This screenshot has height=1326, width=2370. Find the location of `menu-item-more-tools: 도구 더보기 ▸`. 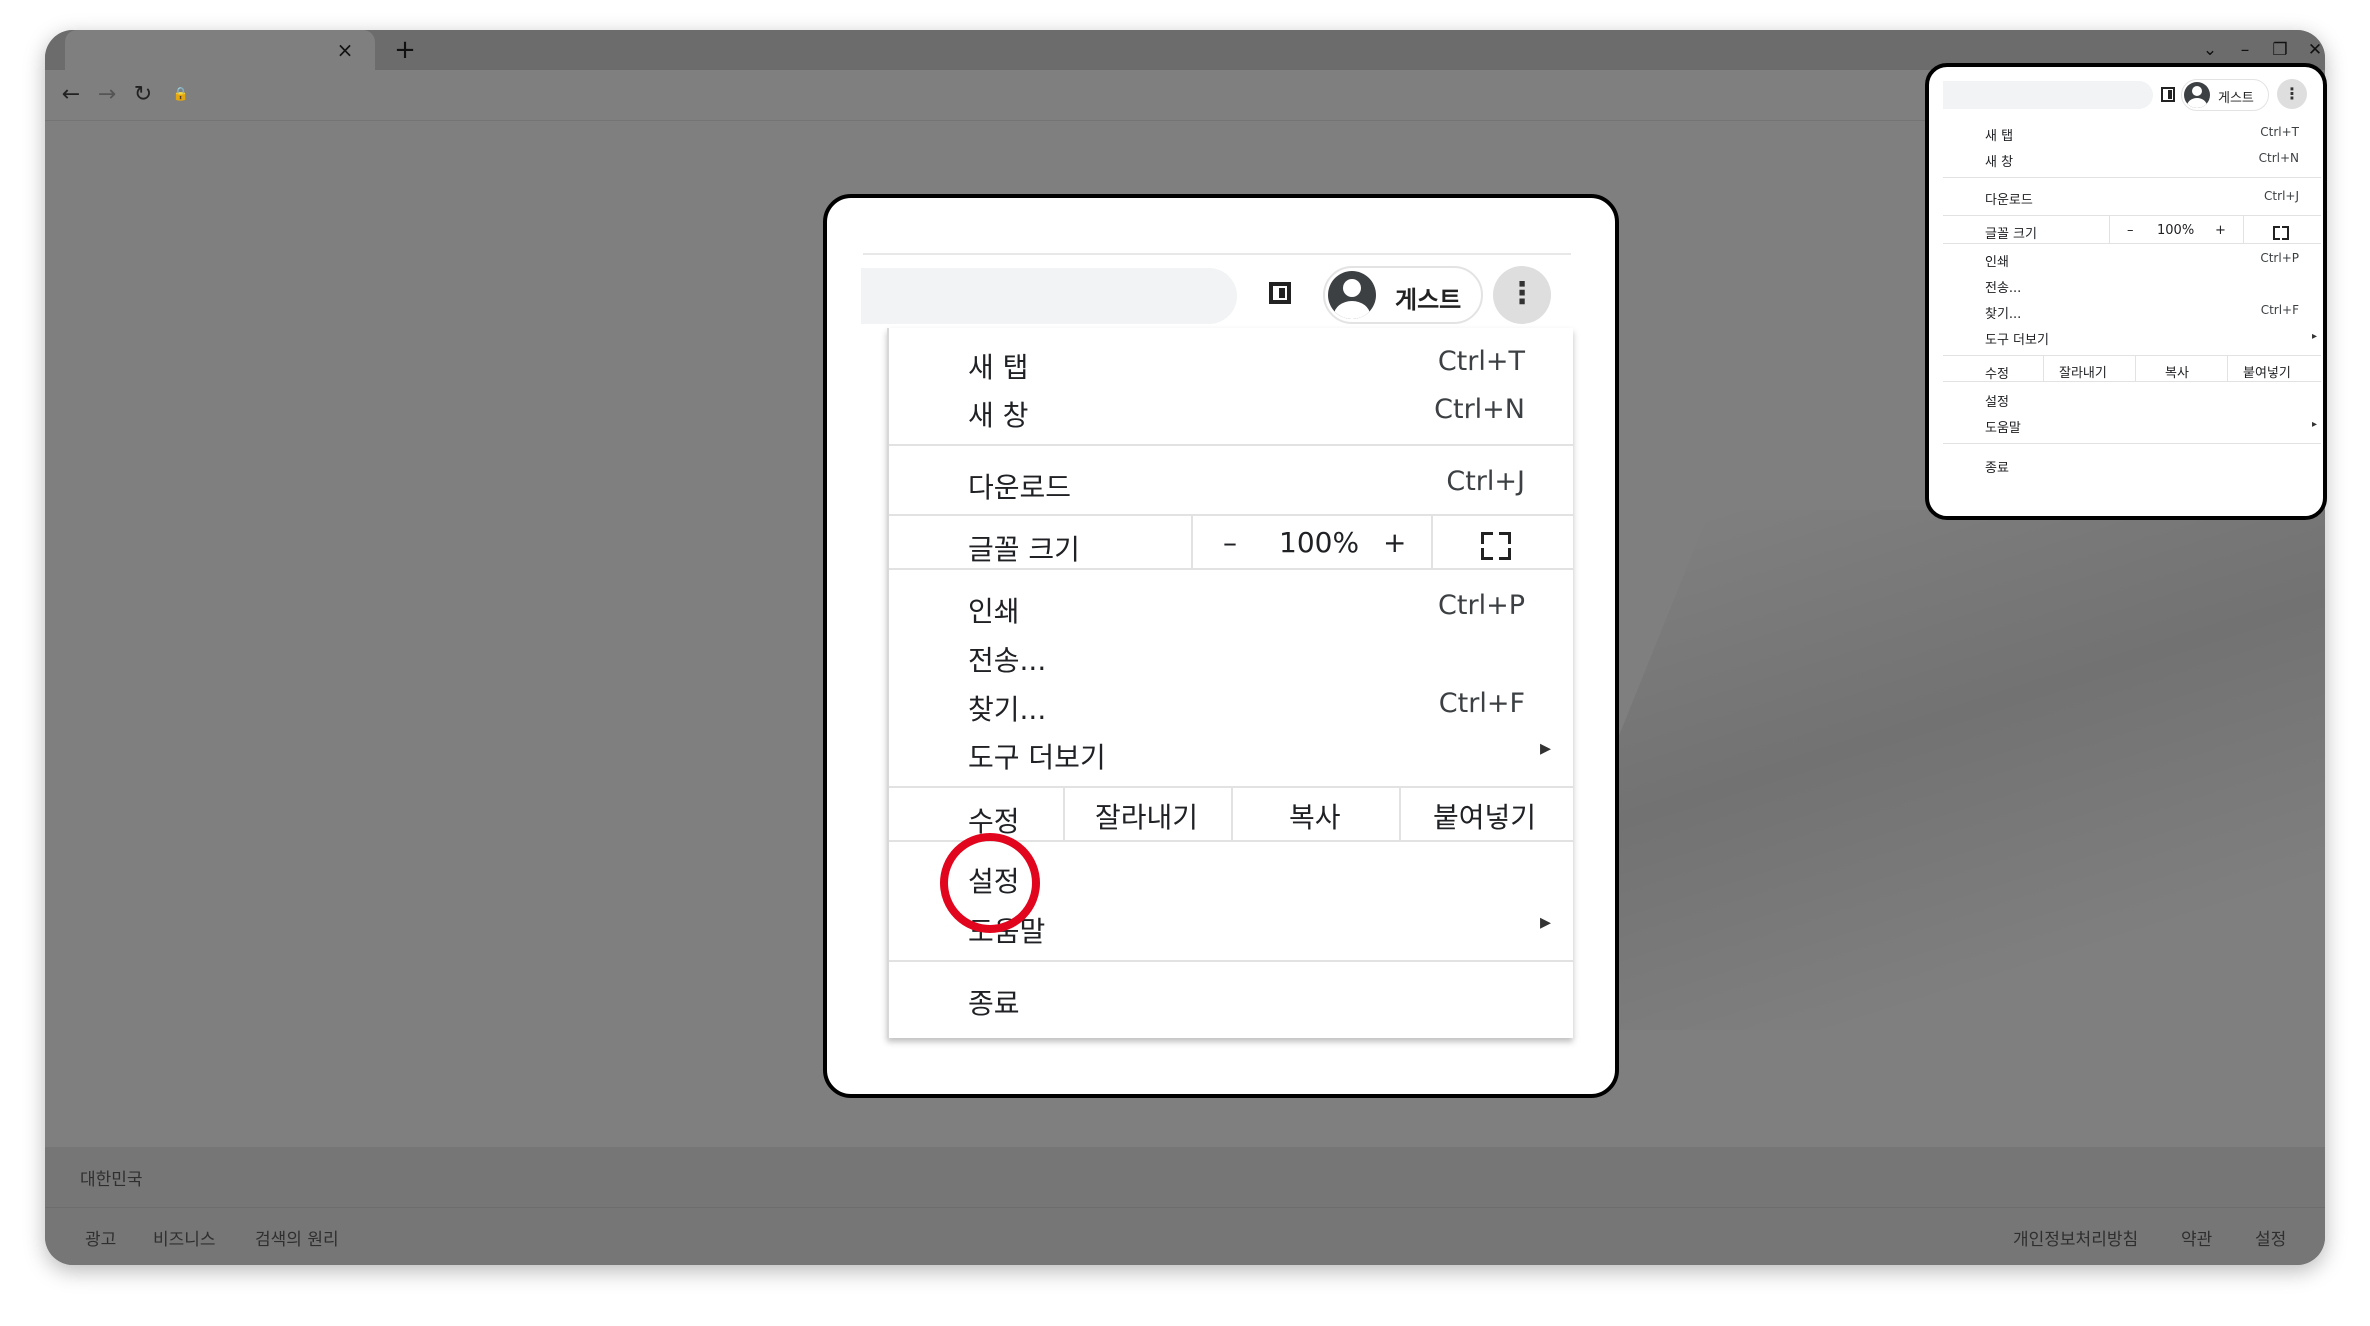

menu-item-more-tools: 도구 더보기 ▸ is located at coordinates (1231, 753).